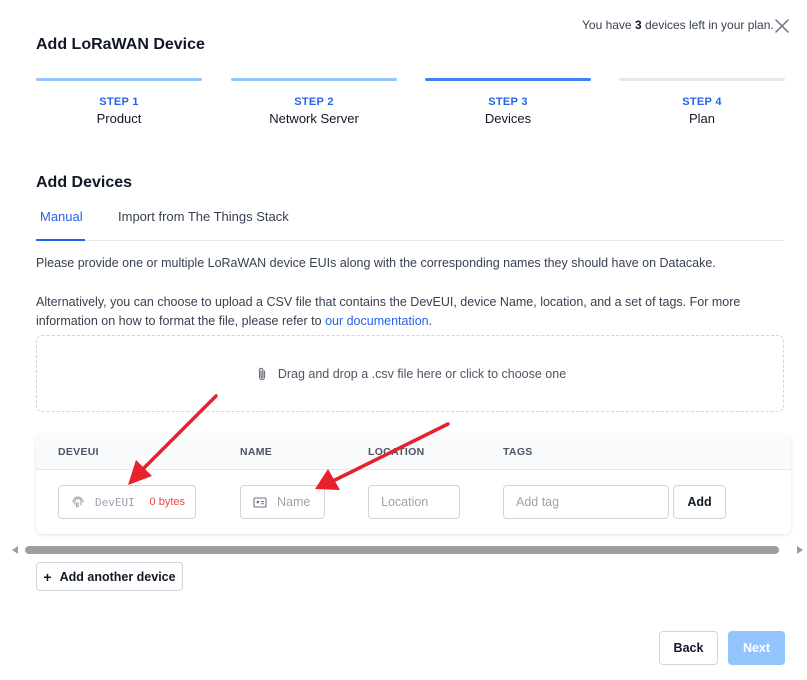  I want to click on add-tag-button: Add, so click(699, 502).